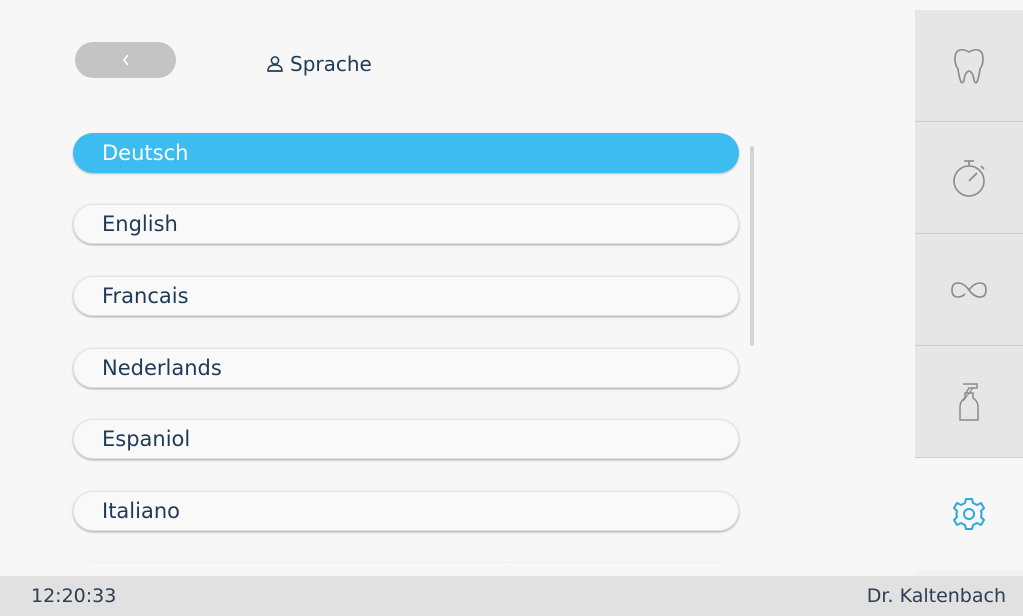 Image resolution: width=1023 pixels, height=616 pixels. I want to click on list-fade, so click(457, 562).